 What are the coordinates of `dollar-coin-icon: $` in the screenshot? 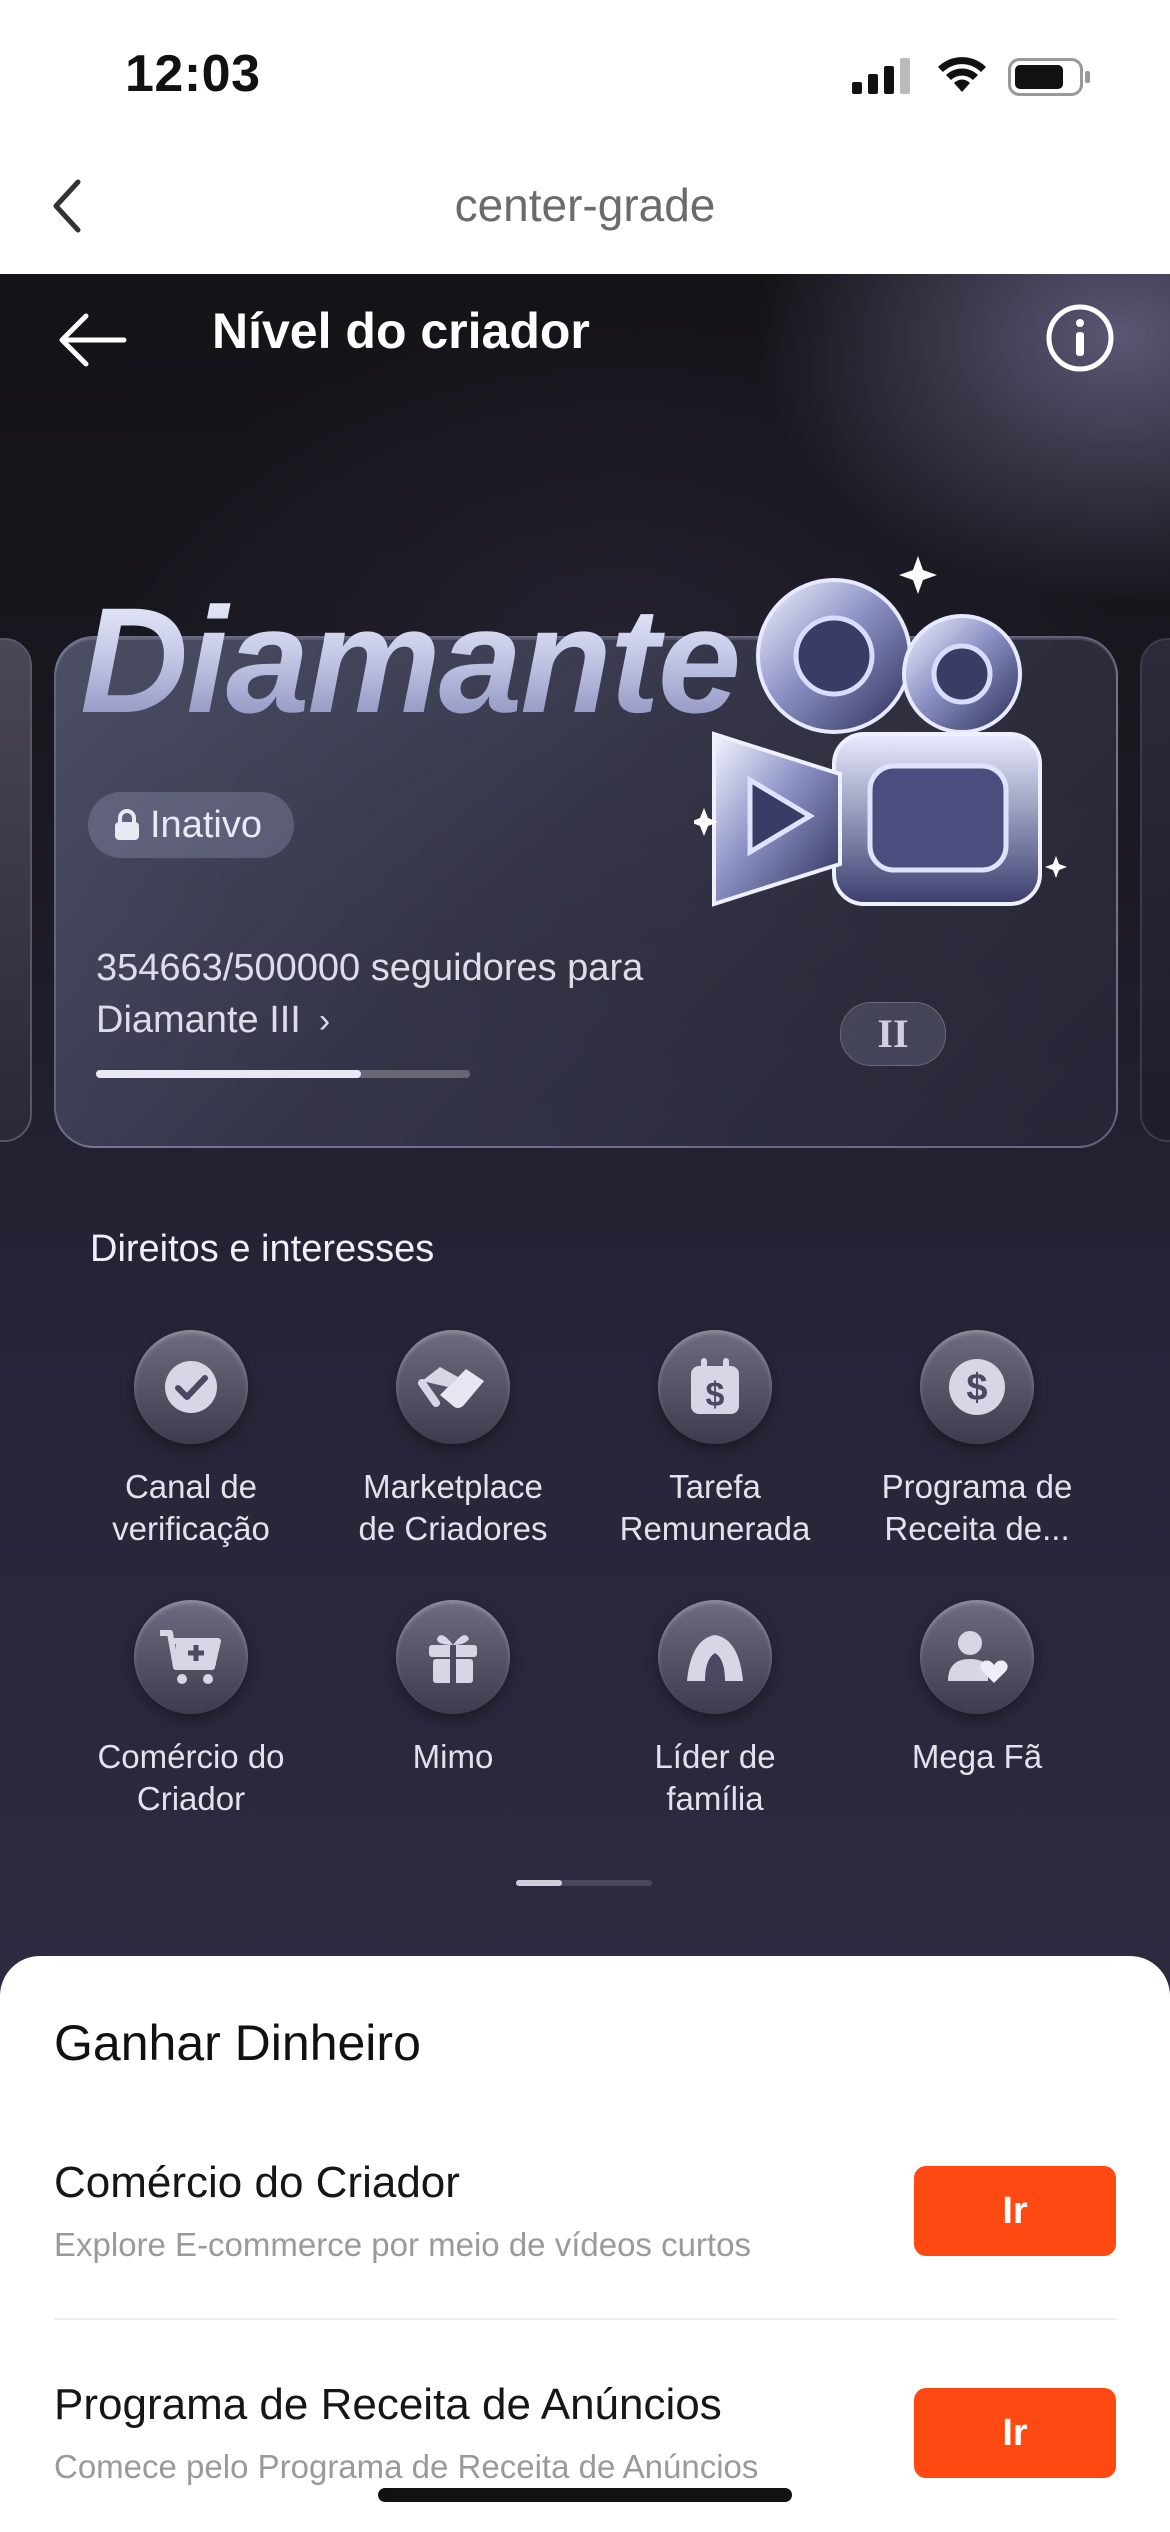 It's located at (977, 1387).